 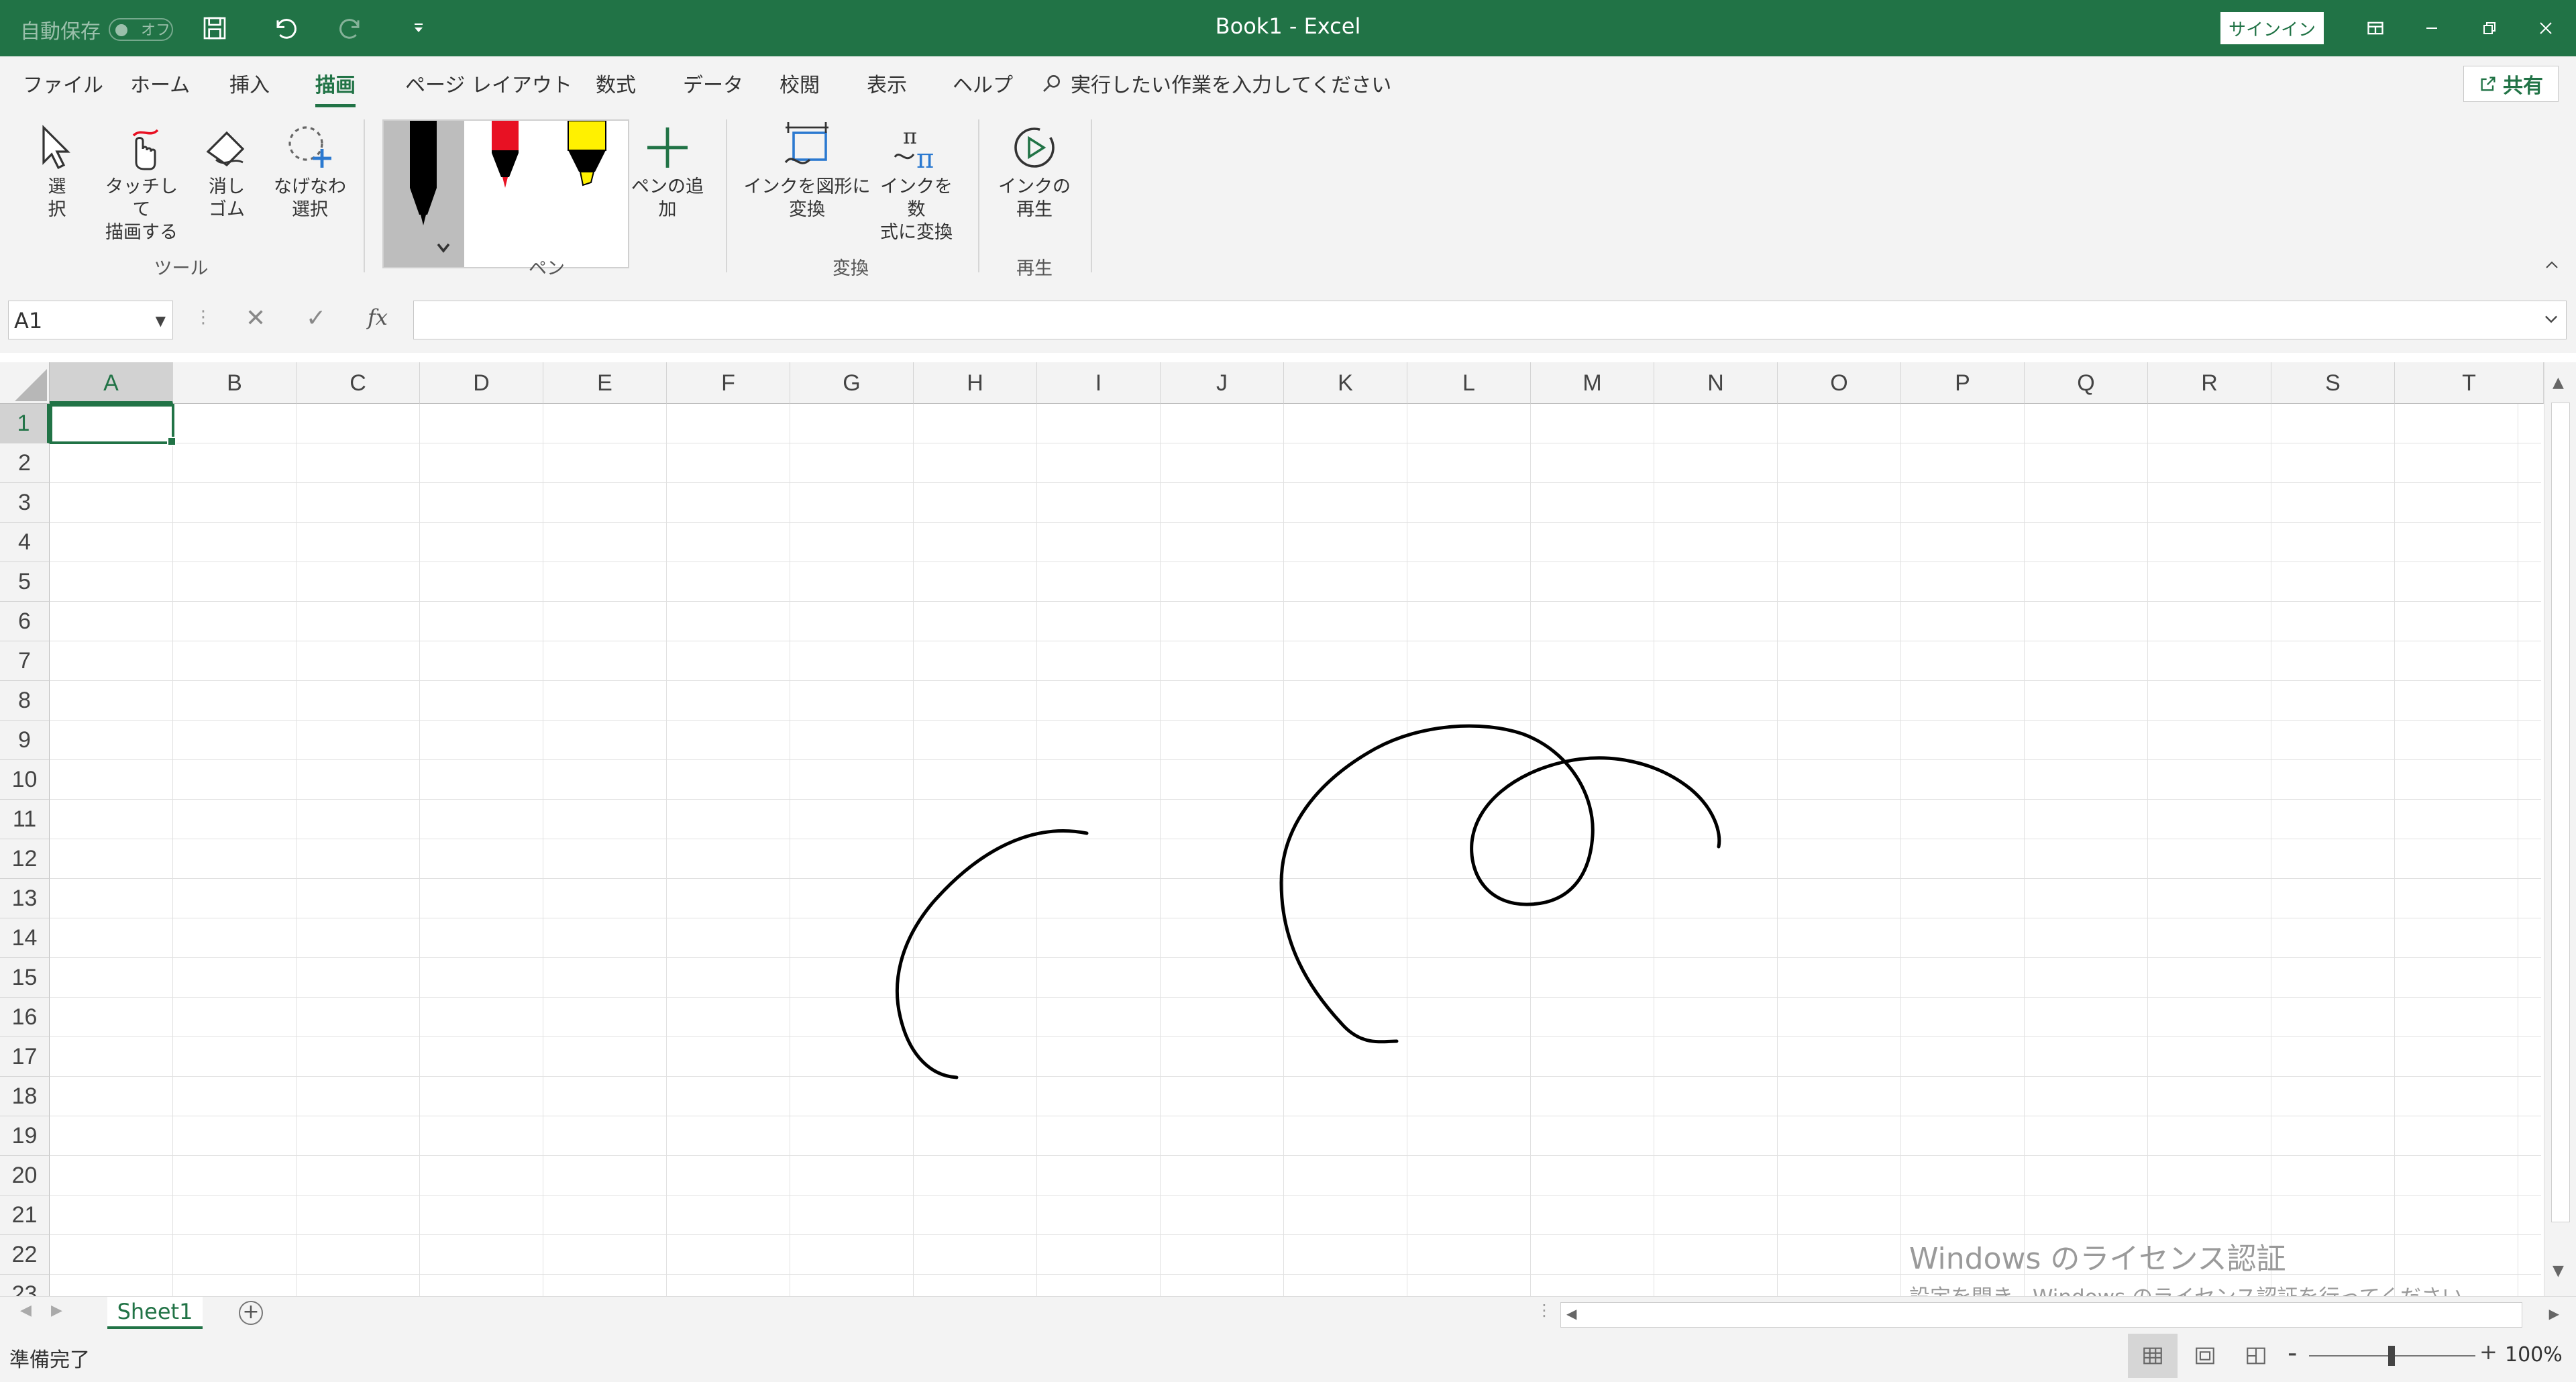 I want to click on collapse-ribbon-icon, so click(x=2552, y=266).